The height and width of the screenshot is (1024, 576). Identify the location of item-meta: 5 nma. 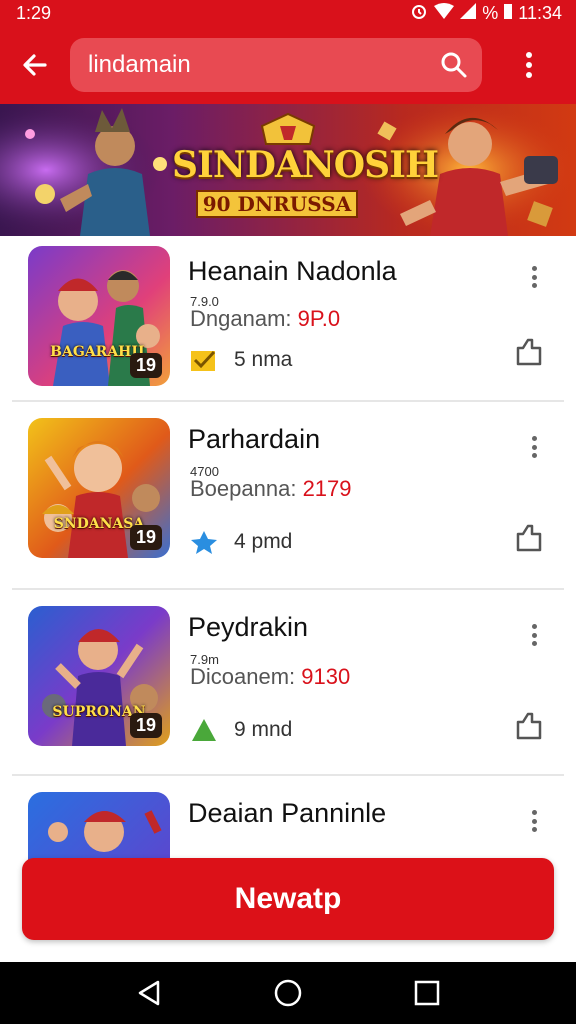
(241, 360).